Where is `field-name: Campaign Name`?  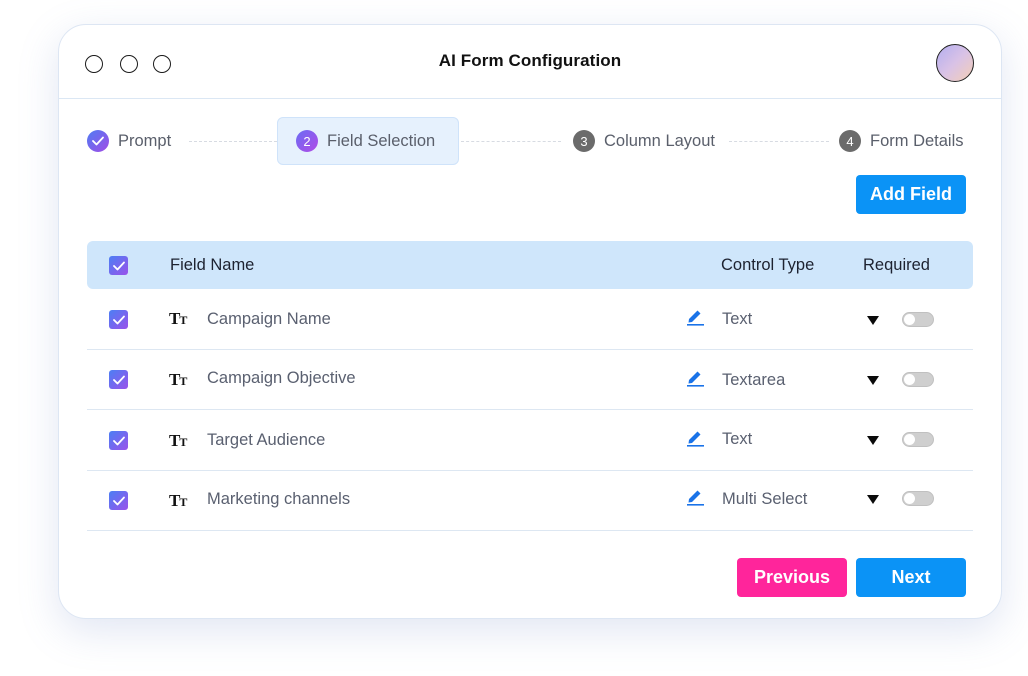 field-name: Campaign Name is located at coordinates (269, 319).